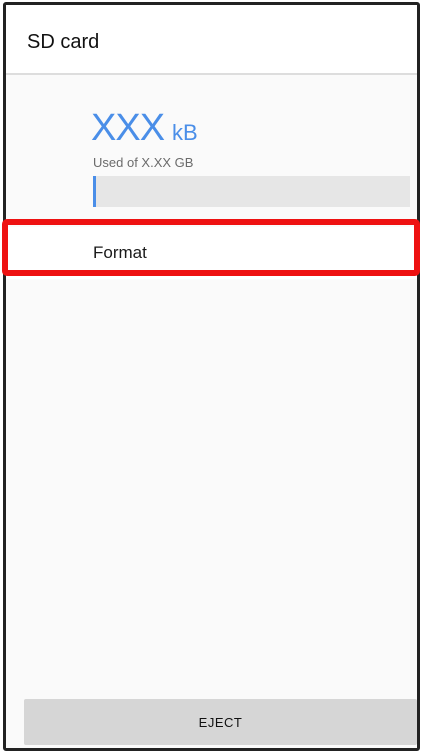 Image resolution: width=425 pixels, height=755 pixels. What do you see at coordinates (128, 128) in the screenshot?
I see `storage-used-value: XXX` at bounding box center [128, 128].